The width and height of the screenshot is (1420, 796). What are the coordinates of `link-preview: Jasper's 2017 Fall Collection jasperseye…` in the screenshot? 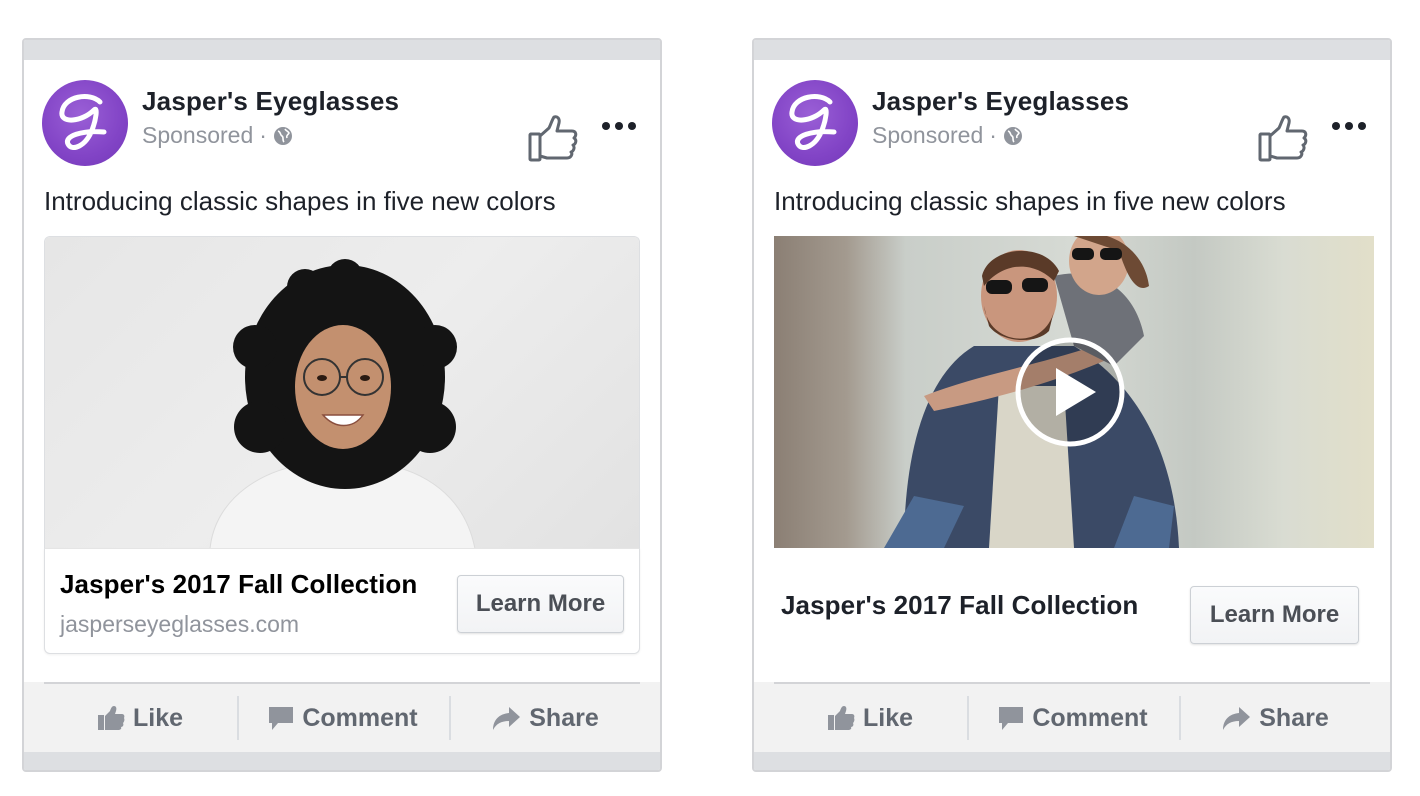 It's located at (342, 601).